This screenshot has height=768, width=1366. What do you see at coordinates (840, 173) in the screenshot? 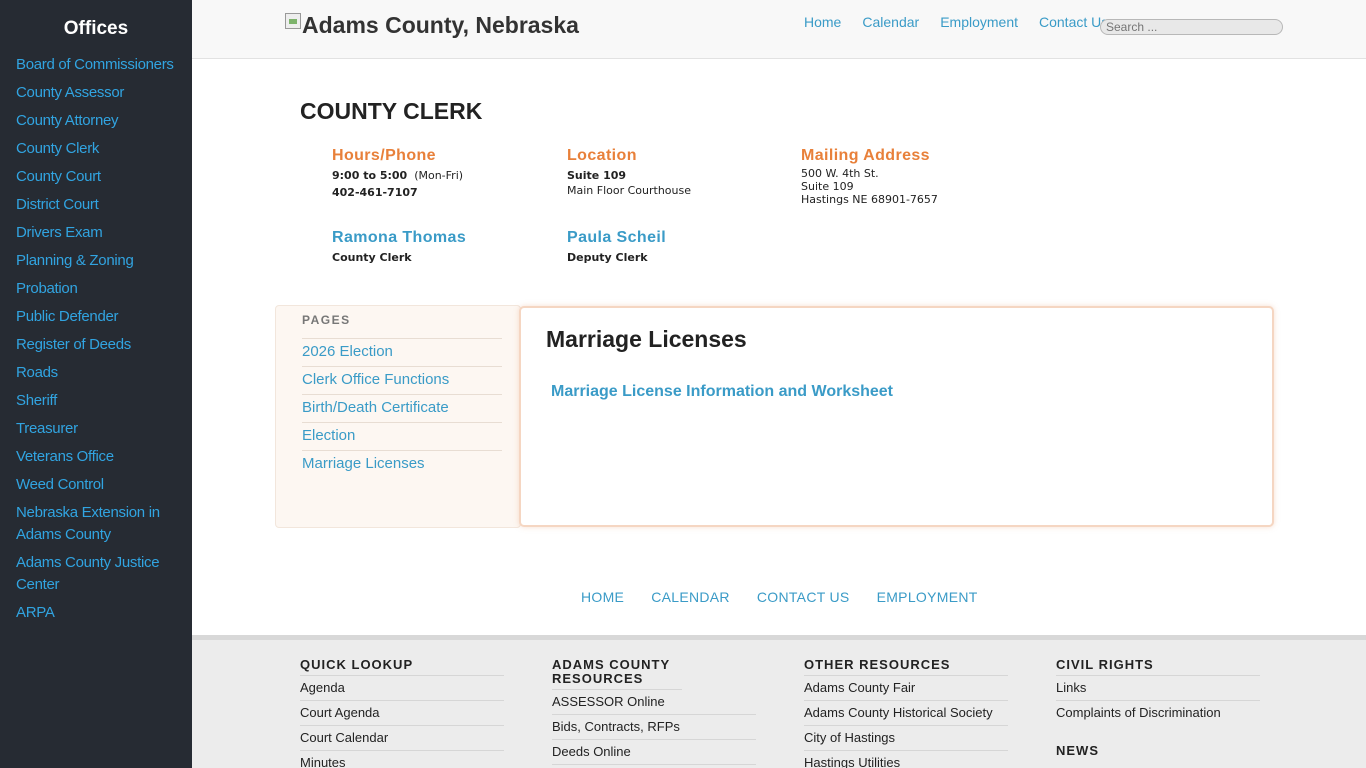
I see `mailing-line1: 500 W. 4th St.` at bounding box center [840, 173].